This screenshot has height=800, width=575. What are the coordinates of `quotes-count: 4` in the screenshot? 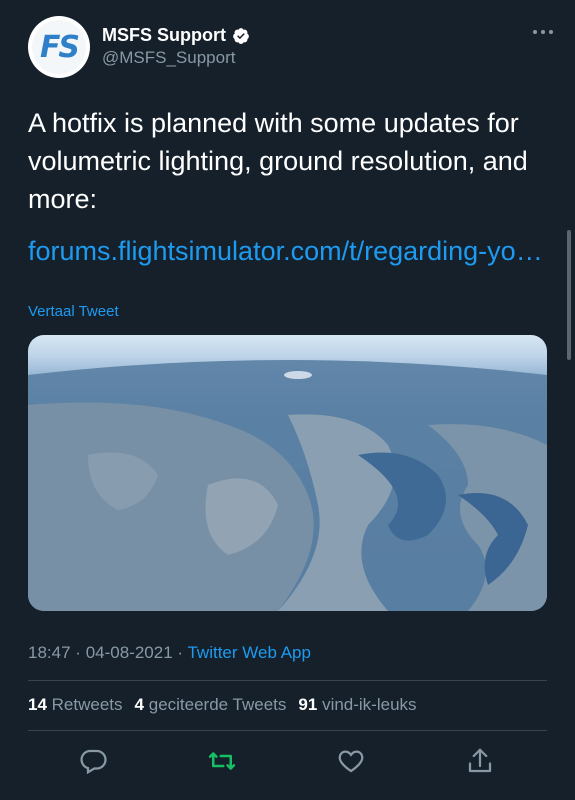 It's located at (139, 704).